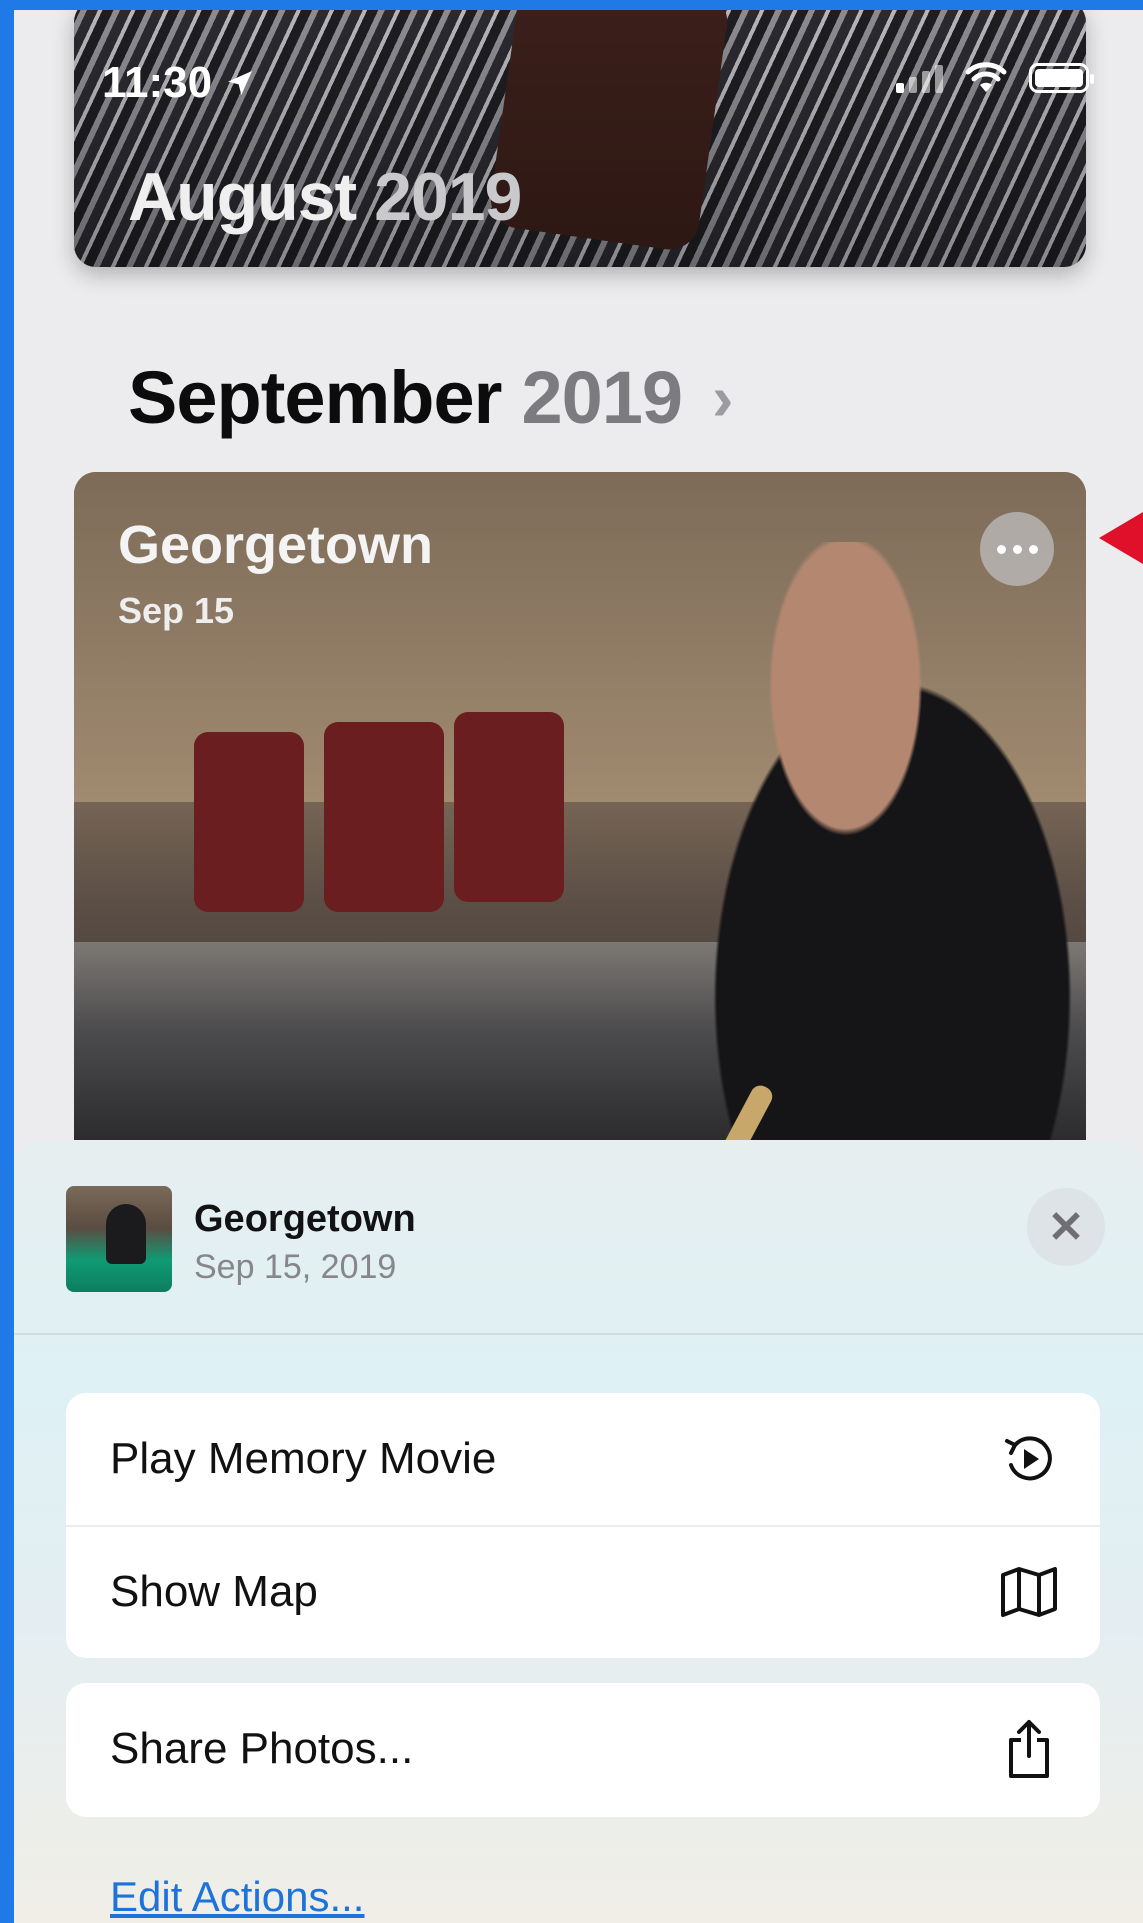  Describe the element at coordinates (295, 1267) in the screenshot. I see `sheet-date: Sep 15, 2019` at that location.